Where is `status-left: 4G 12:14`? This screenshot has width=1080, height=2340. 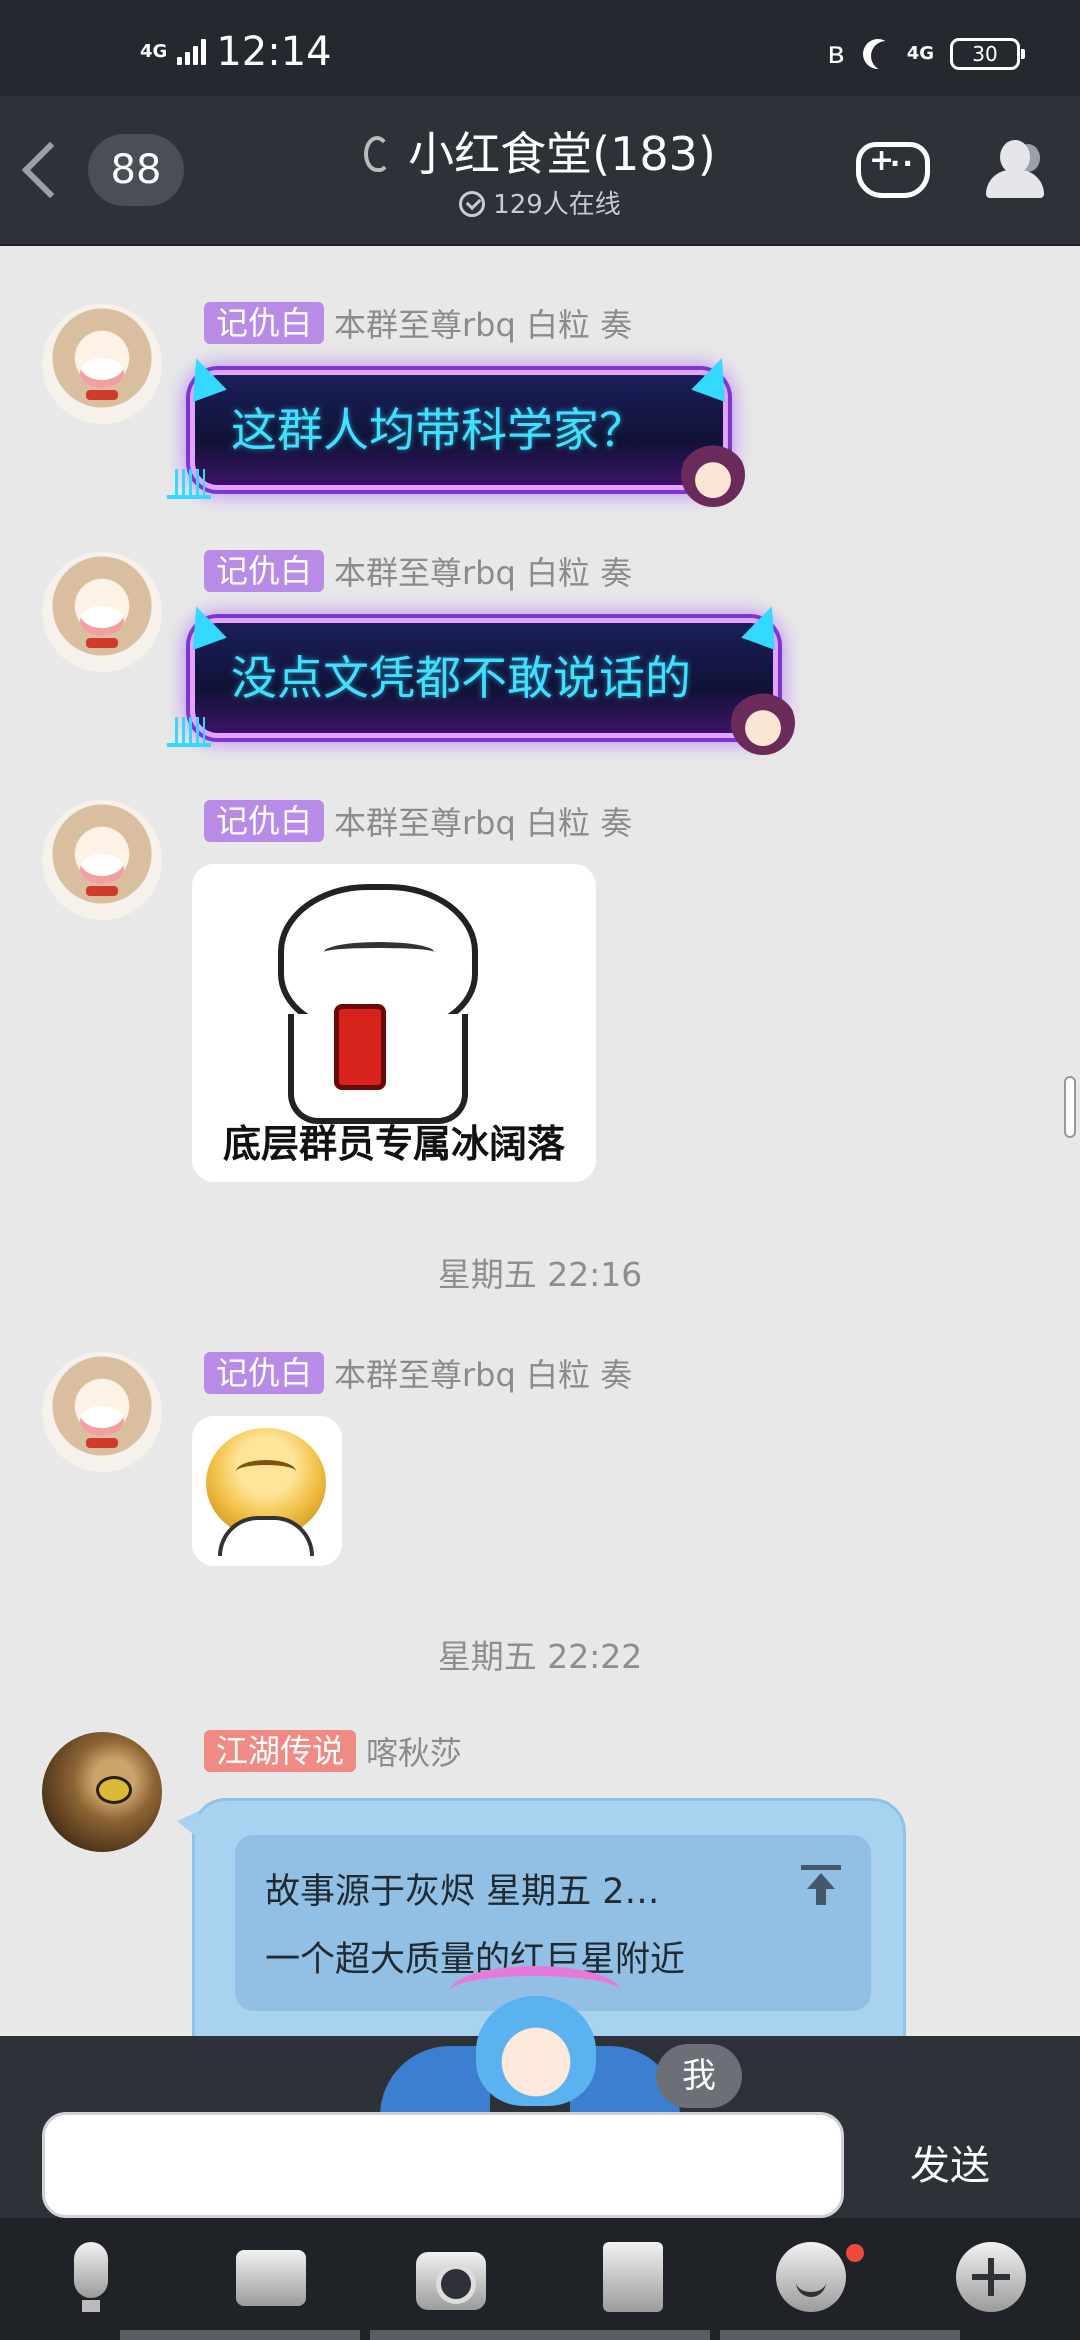
status-left: 4G 12:14 is located at coordinates (236, 52).